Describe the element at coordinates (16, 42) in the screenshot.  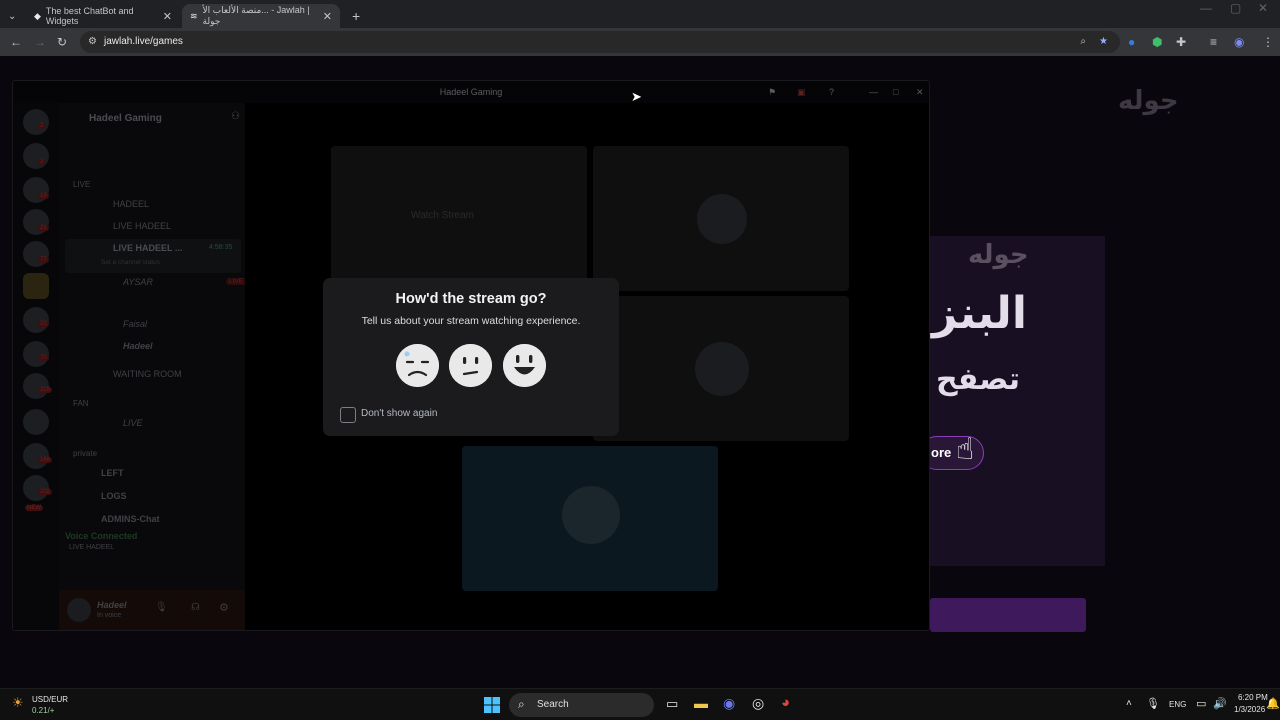
I see `back-icon: ←` at that location.